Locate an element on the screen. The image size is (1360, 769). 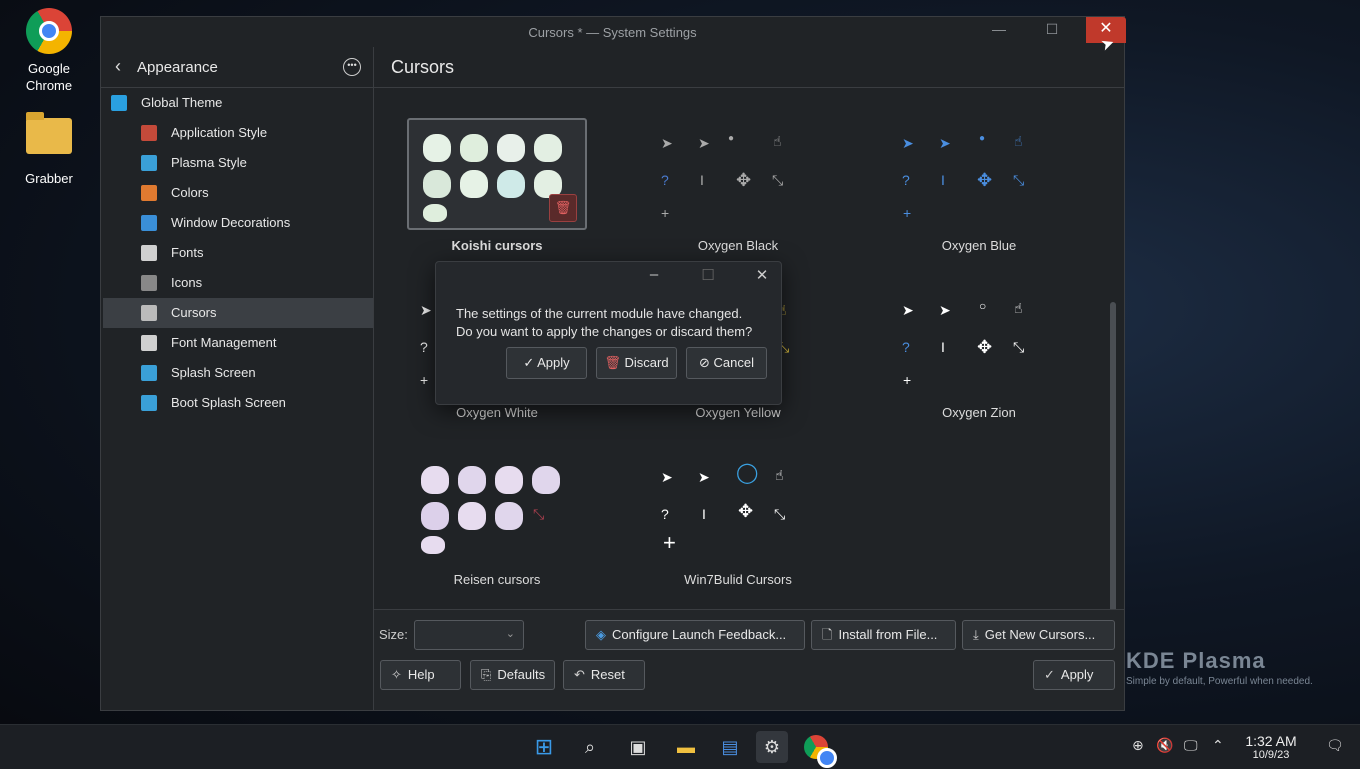
sidebar-item-plasma-style: Plasma Style is located at coordinates (238, 163).